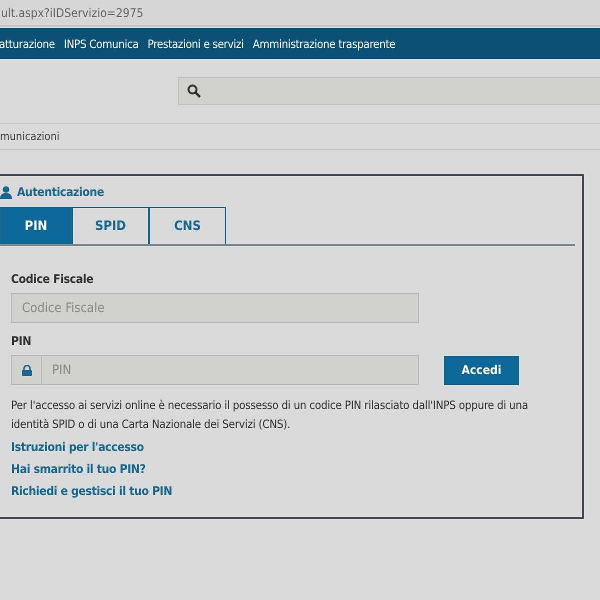  Describe the element at coordinates (36, 225) in the screenshot. I see `tab: PIN` at that location.